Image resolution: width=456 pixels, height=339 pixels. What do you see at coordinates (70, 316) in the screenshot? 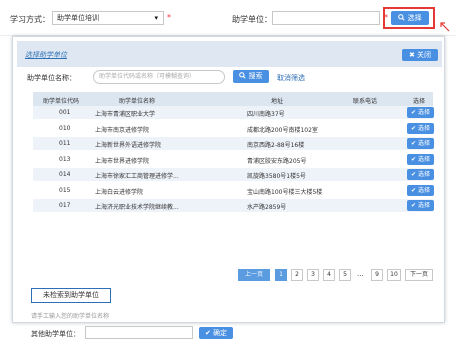
I see `manual-entry-hint: 请手工输入您的助学单位名称` at bounding box center [70, 316].